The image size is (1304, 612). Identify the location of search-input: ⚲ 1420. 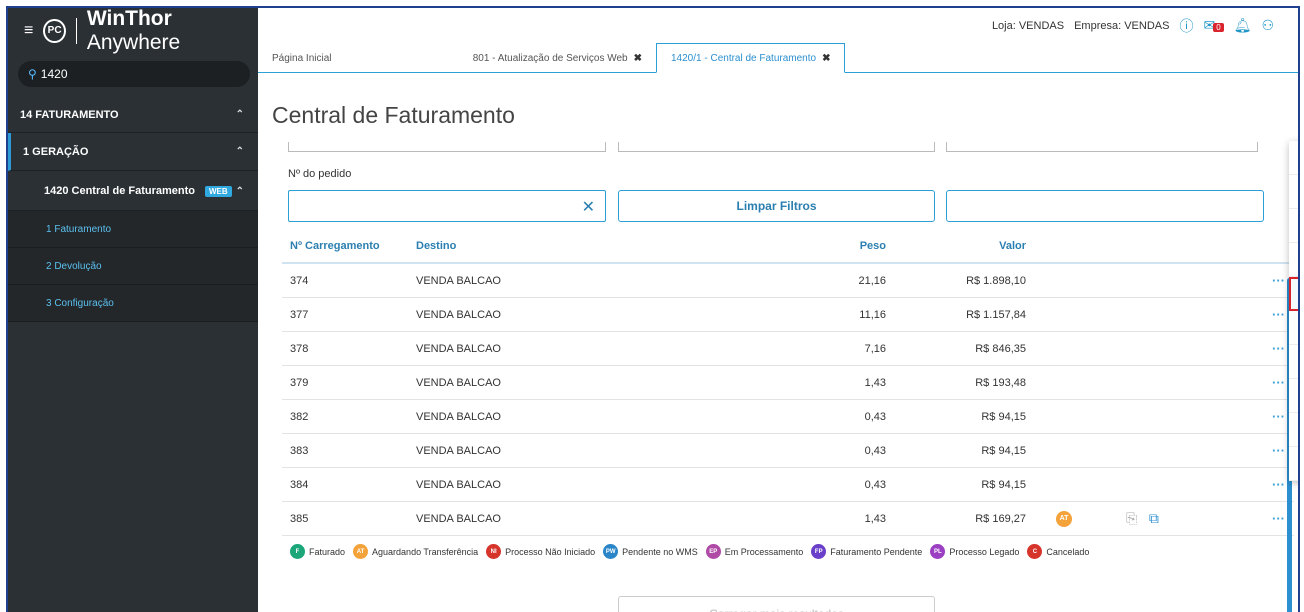
(134, 74).